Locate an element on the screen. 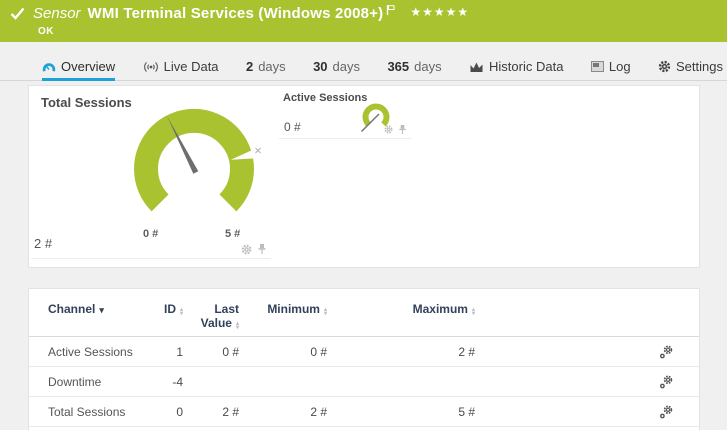  tab-2-days: 2 days is located at coordinates (266, 66).